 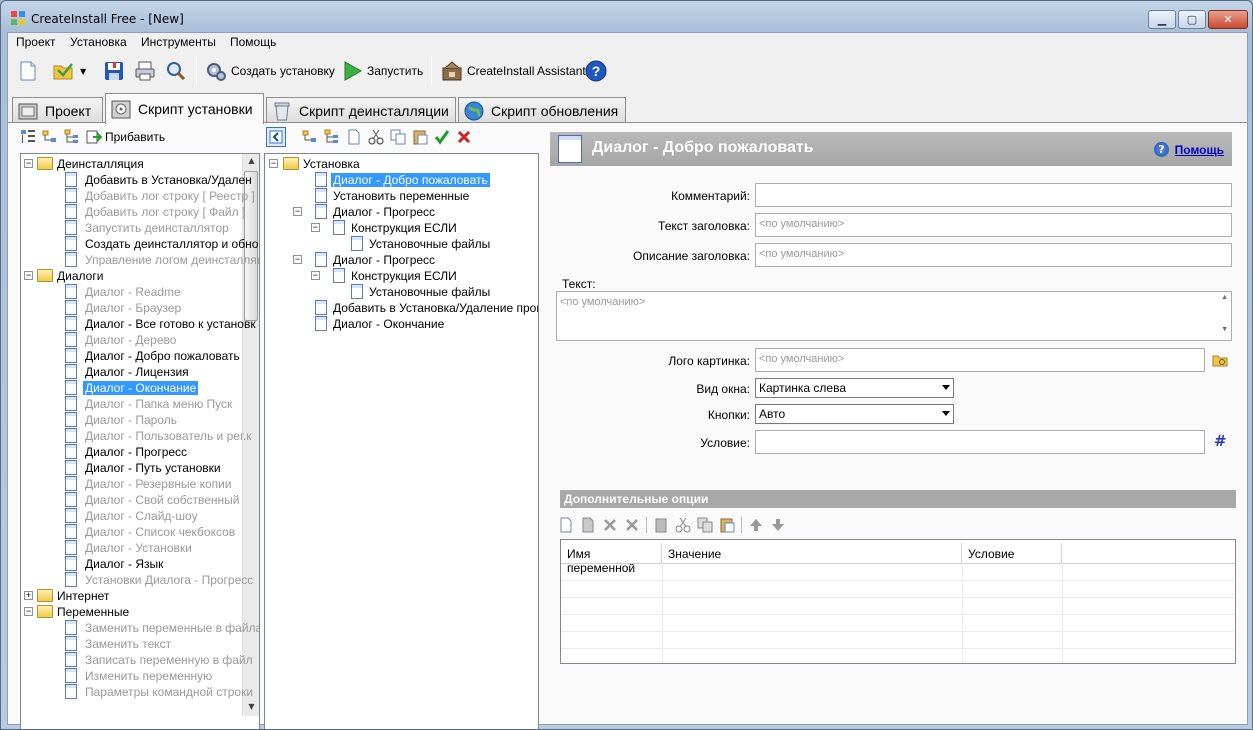 What do you see at coordinates (993, 255) in the screenshot?
I see `header-desc-input: <по умолчанию>` at bounding box center [993, 255].